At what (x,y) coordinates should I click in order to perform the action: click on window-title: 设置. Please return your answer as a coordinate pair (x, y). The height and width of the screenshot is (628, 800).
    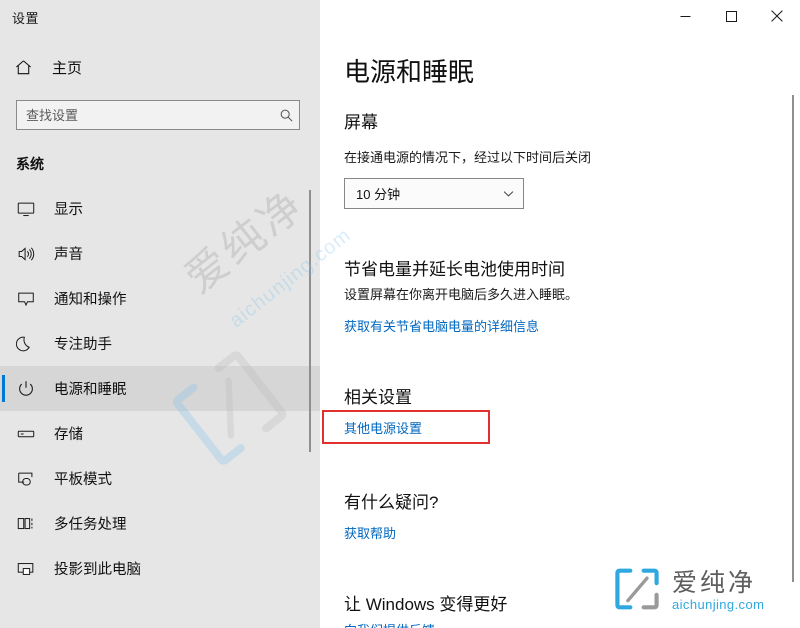
    Looking at the image, I should click on (26, 18).